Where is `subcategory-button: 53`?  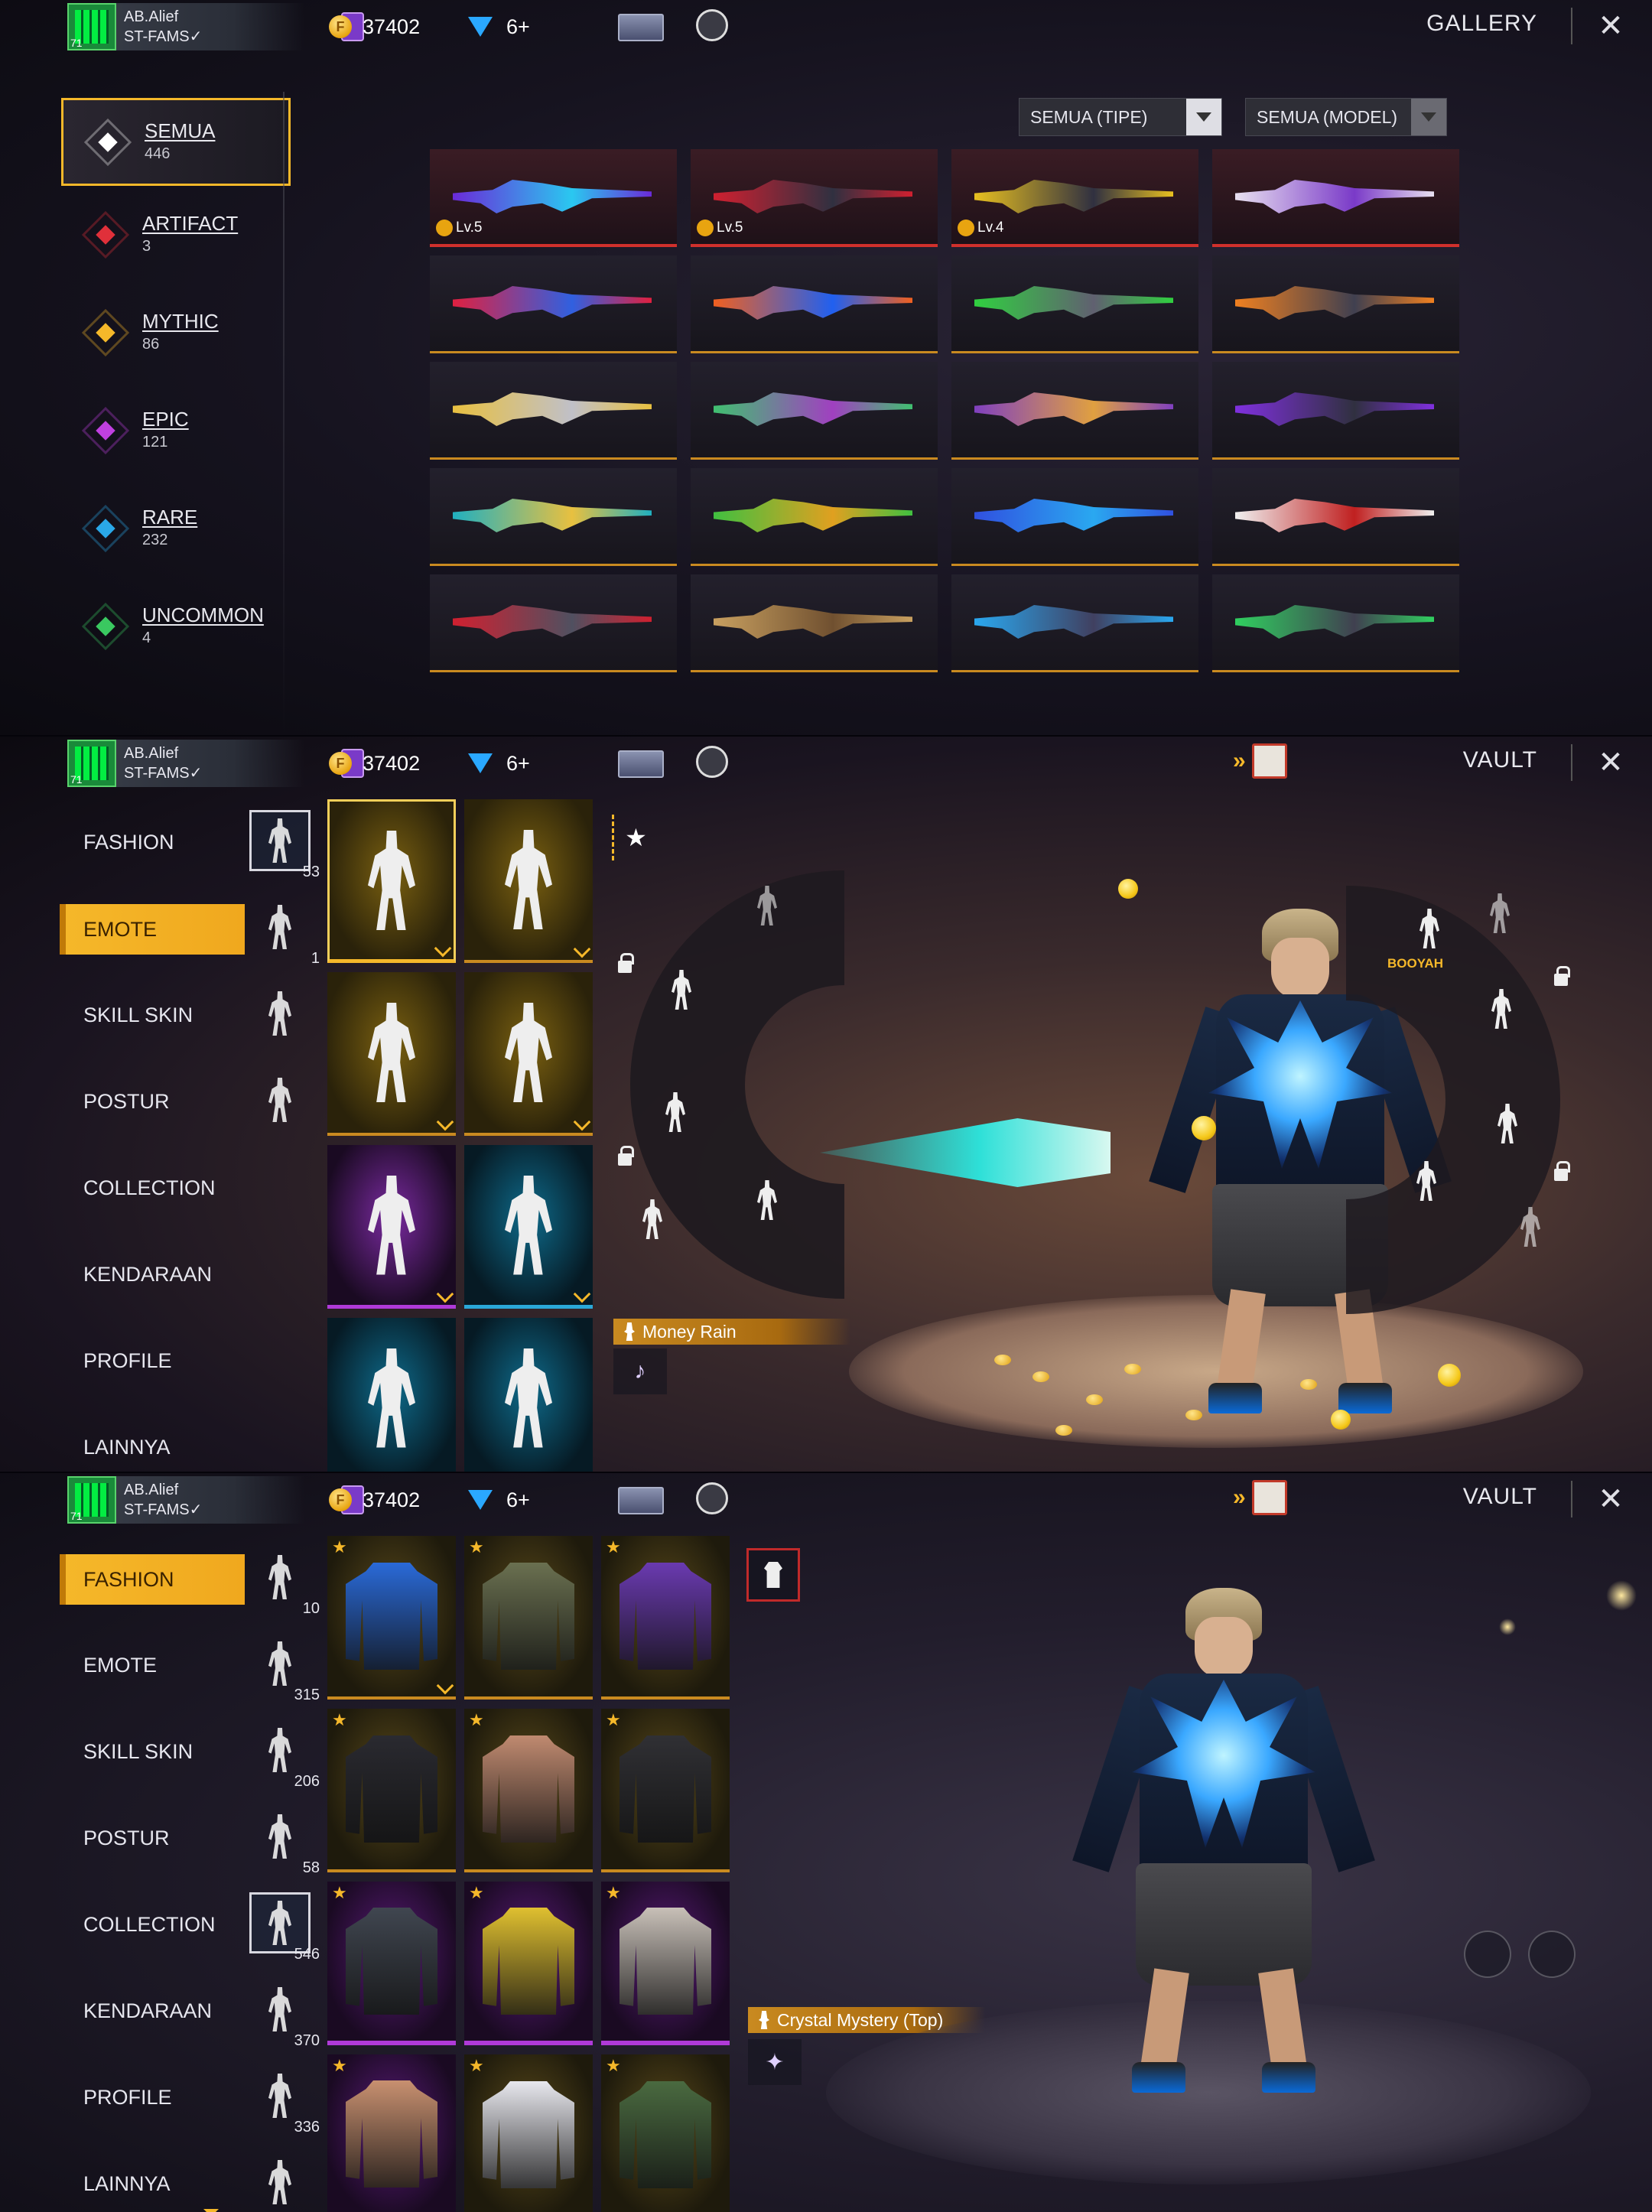 subcategory-button: 53 is located at coordinates (281, 842).